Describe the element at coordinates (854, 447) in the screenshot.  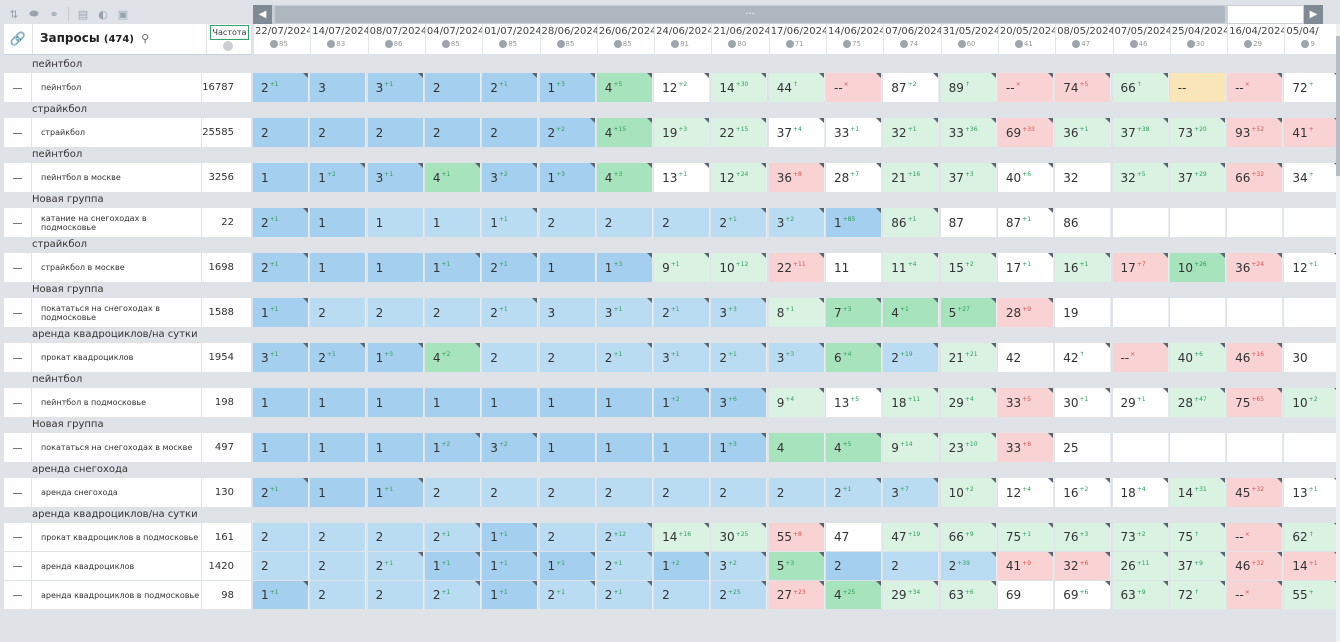
I see `position-cell: 4 +5` at that location.